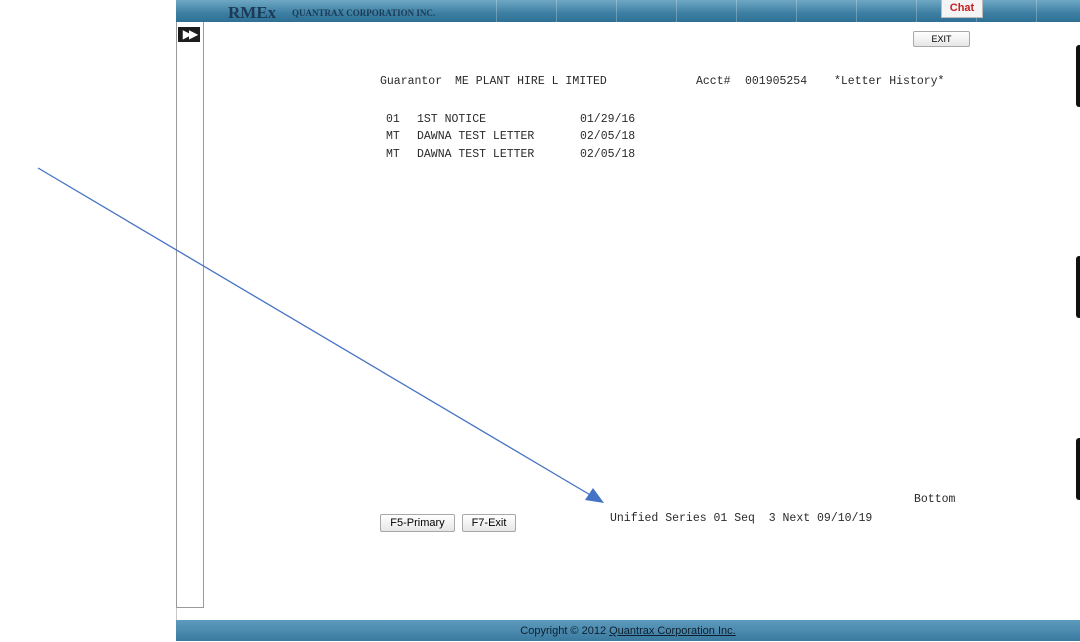 This screenshot has height=642, width=1080. What do you see at coordinates (594, 495) in the screenshot?
I see `annotation-arrowhead` at bounding box center [594, 495].